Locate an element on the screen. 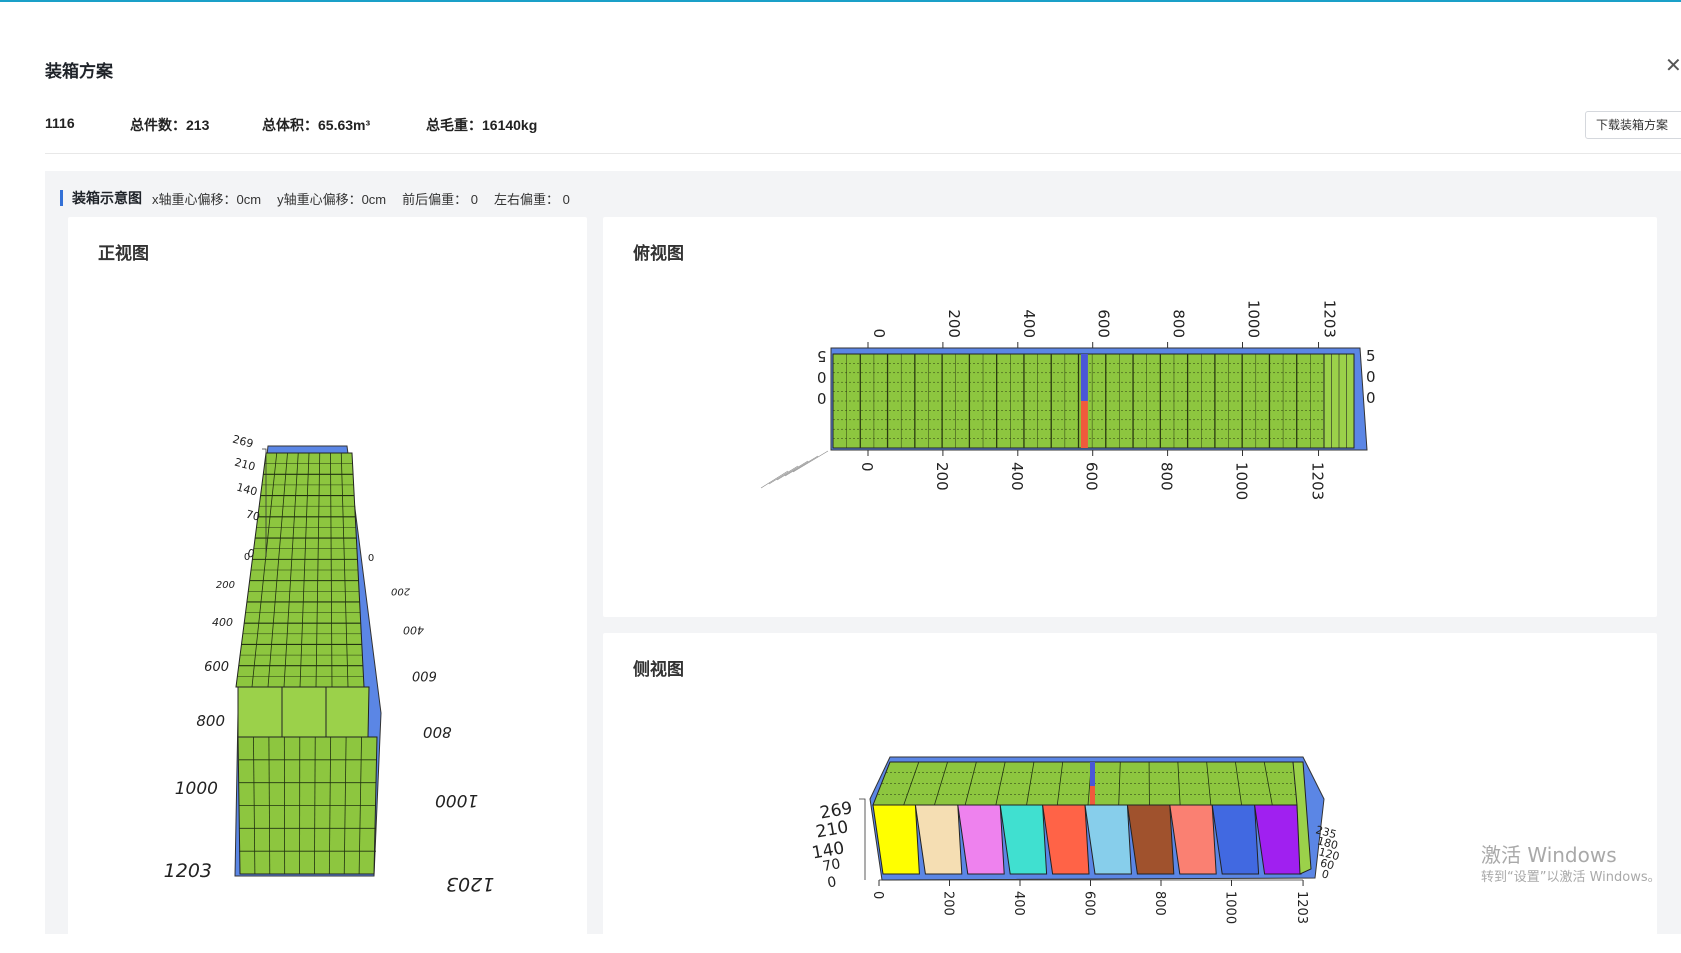 This screenshot has width=1681, height=953. left-length-tick-label: 600 is located at coordinates (216, 667).